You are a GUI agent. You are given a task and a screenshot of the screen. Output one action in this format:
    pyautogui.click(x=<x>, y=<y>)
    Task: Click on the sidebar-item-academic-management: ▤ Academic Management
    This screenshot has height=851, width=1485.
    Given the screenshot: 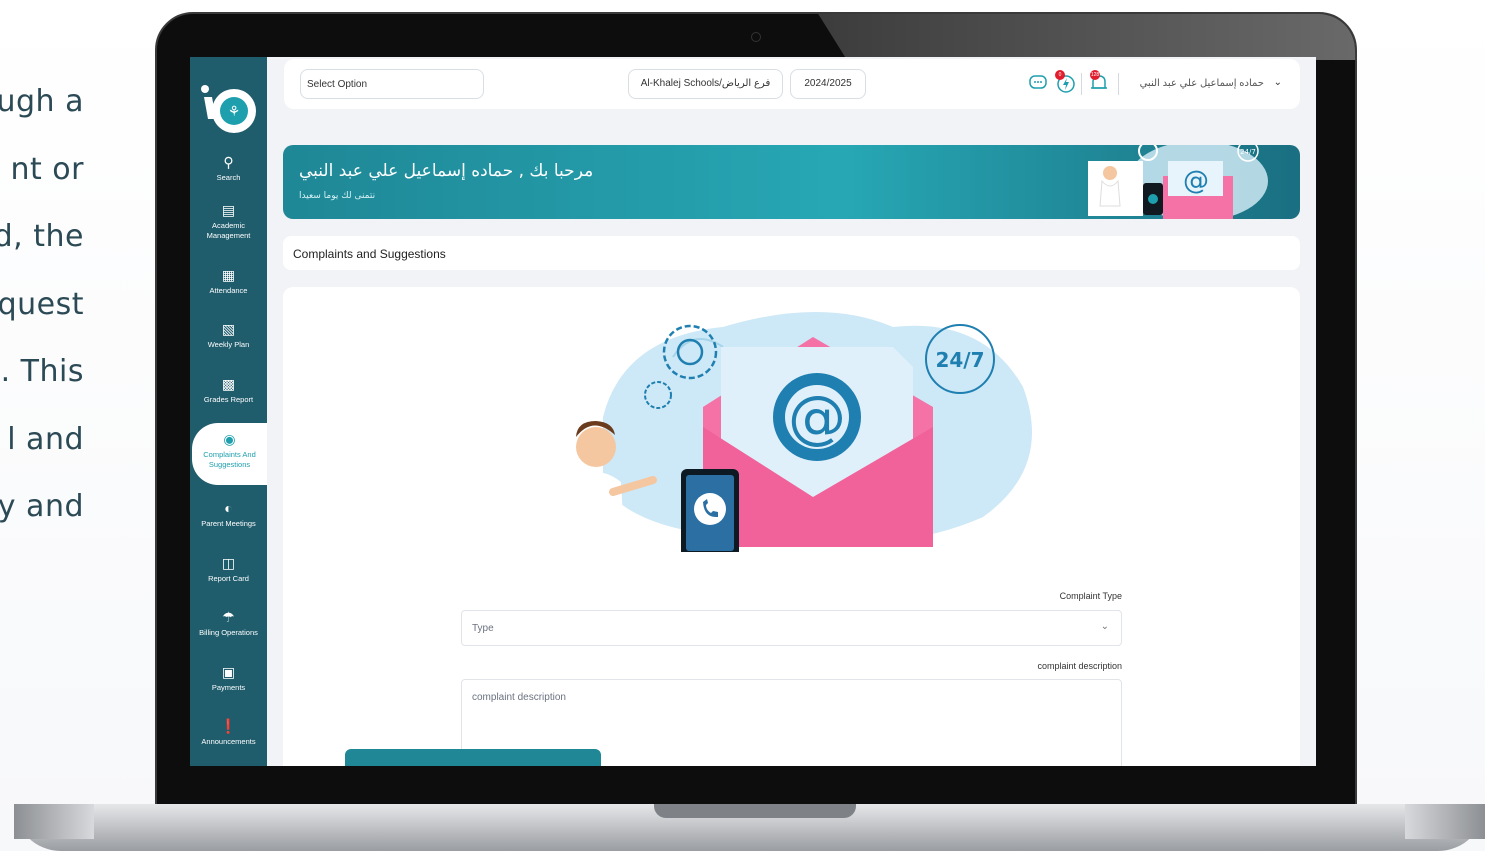 What is the action you would take?
    pyautogui.click(x=228, y=221)
    